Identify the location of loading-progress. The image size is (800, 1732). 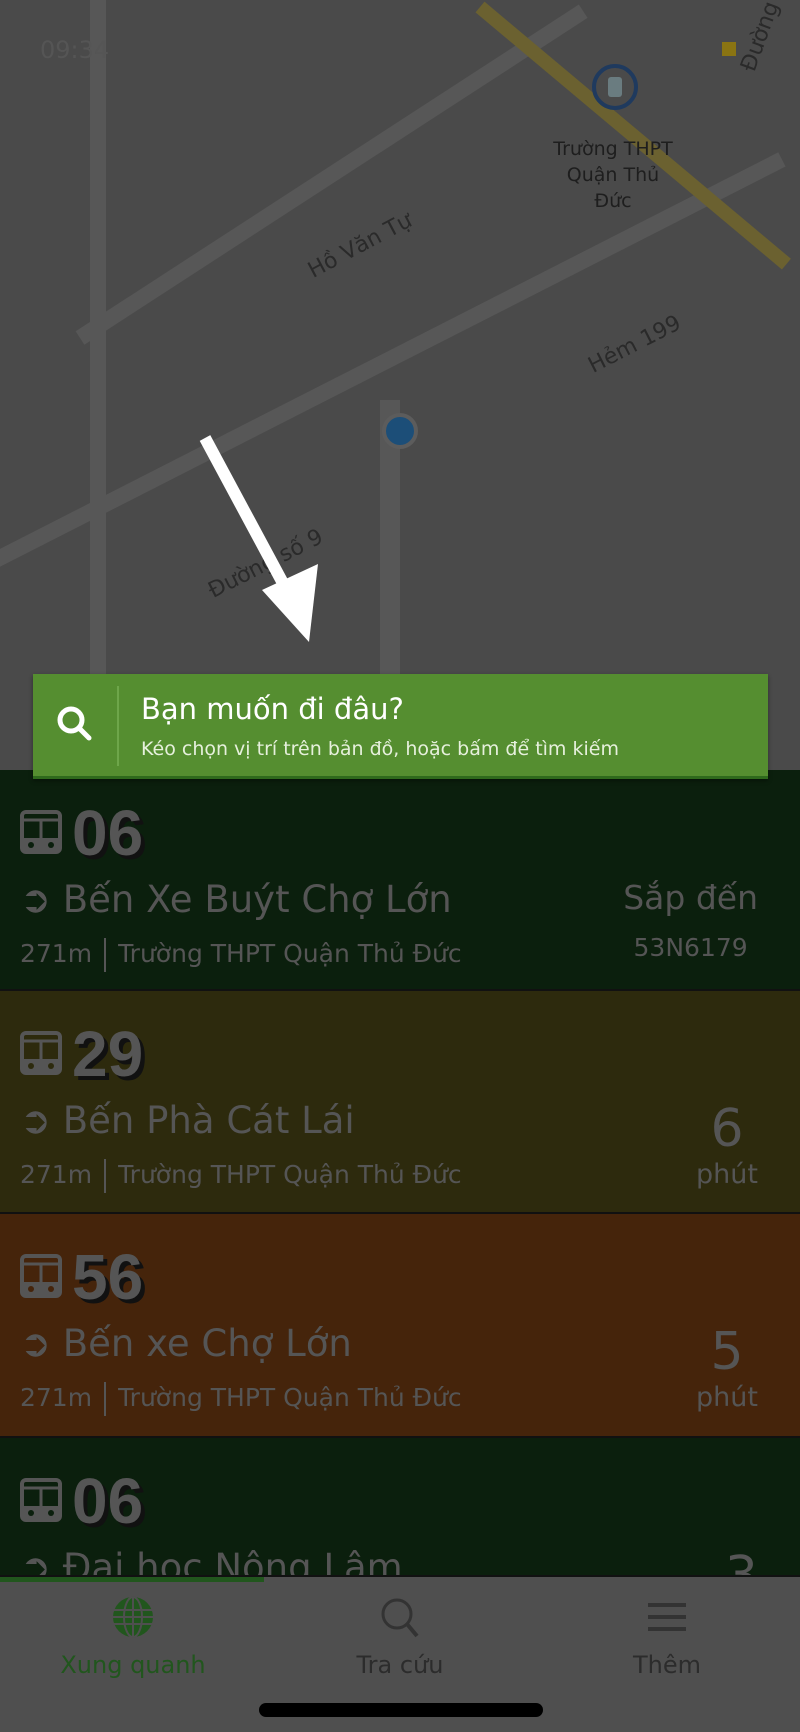
(132, 1579).